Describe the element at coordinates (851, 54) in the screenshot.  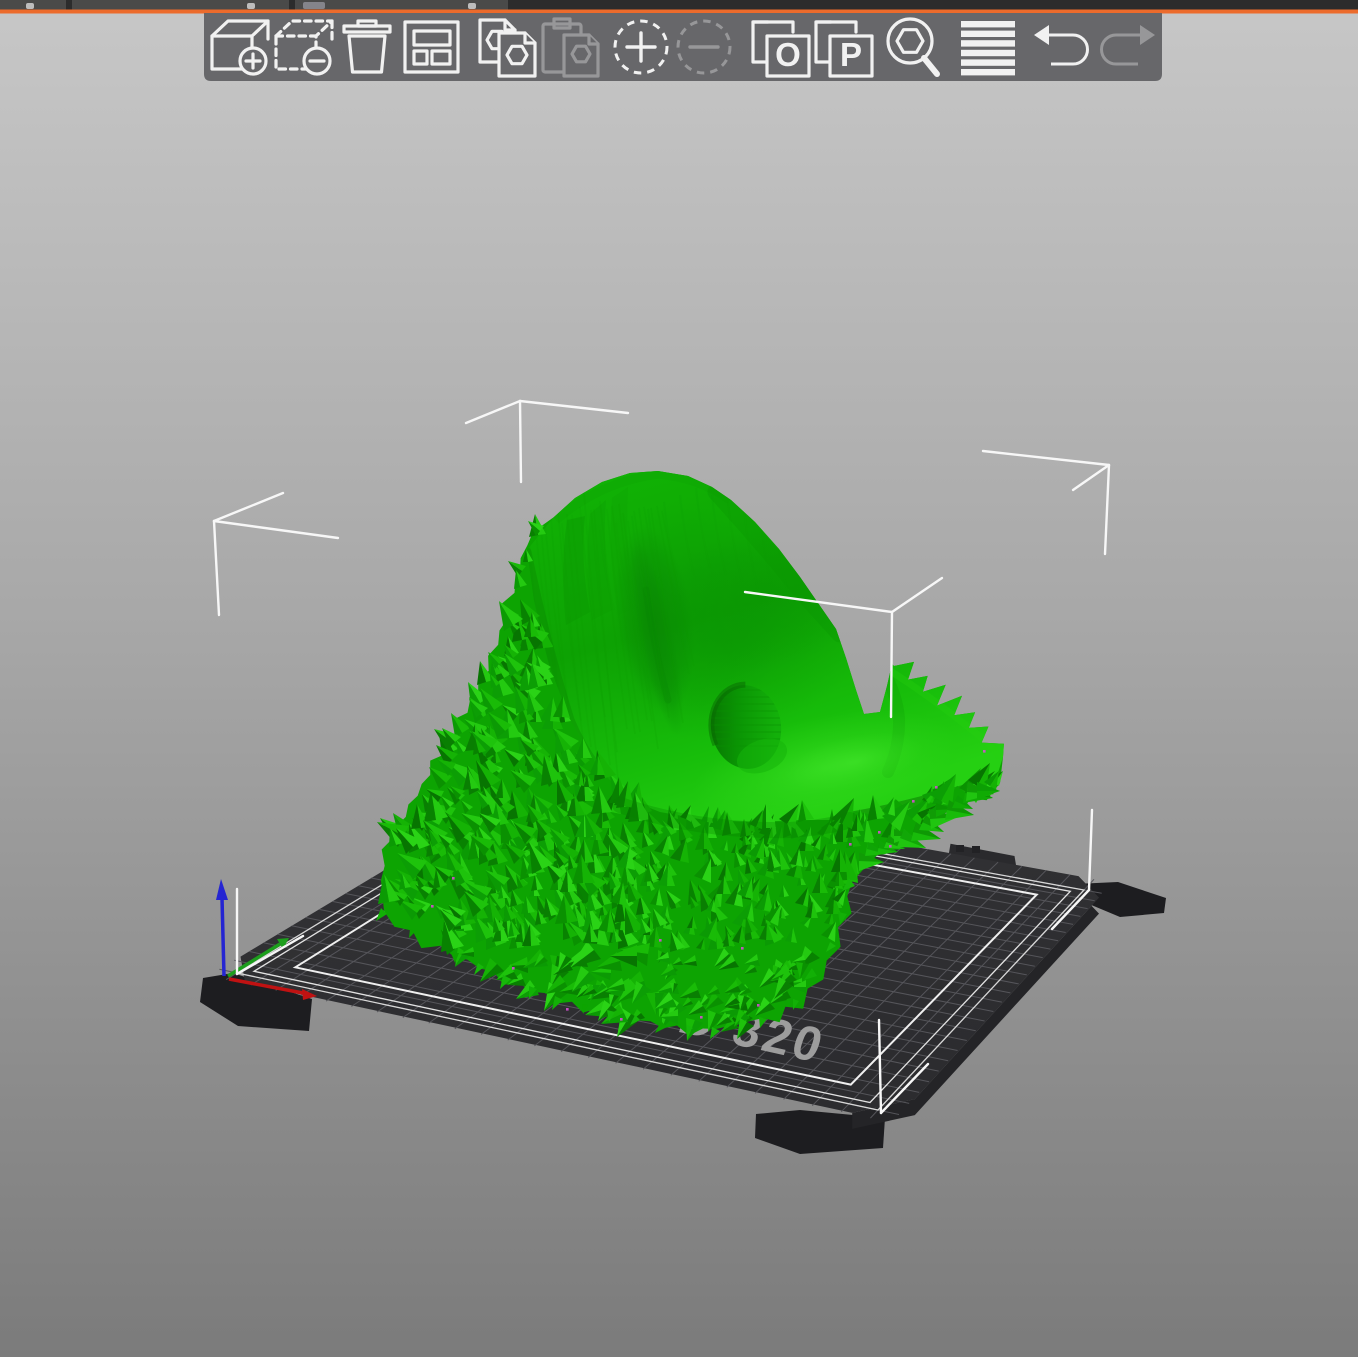
I see `svg-text: P` at that location.